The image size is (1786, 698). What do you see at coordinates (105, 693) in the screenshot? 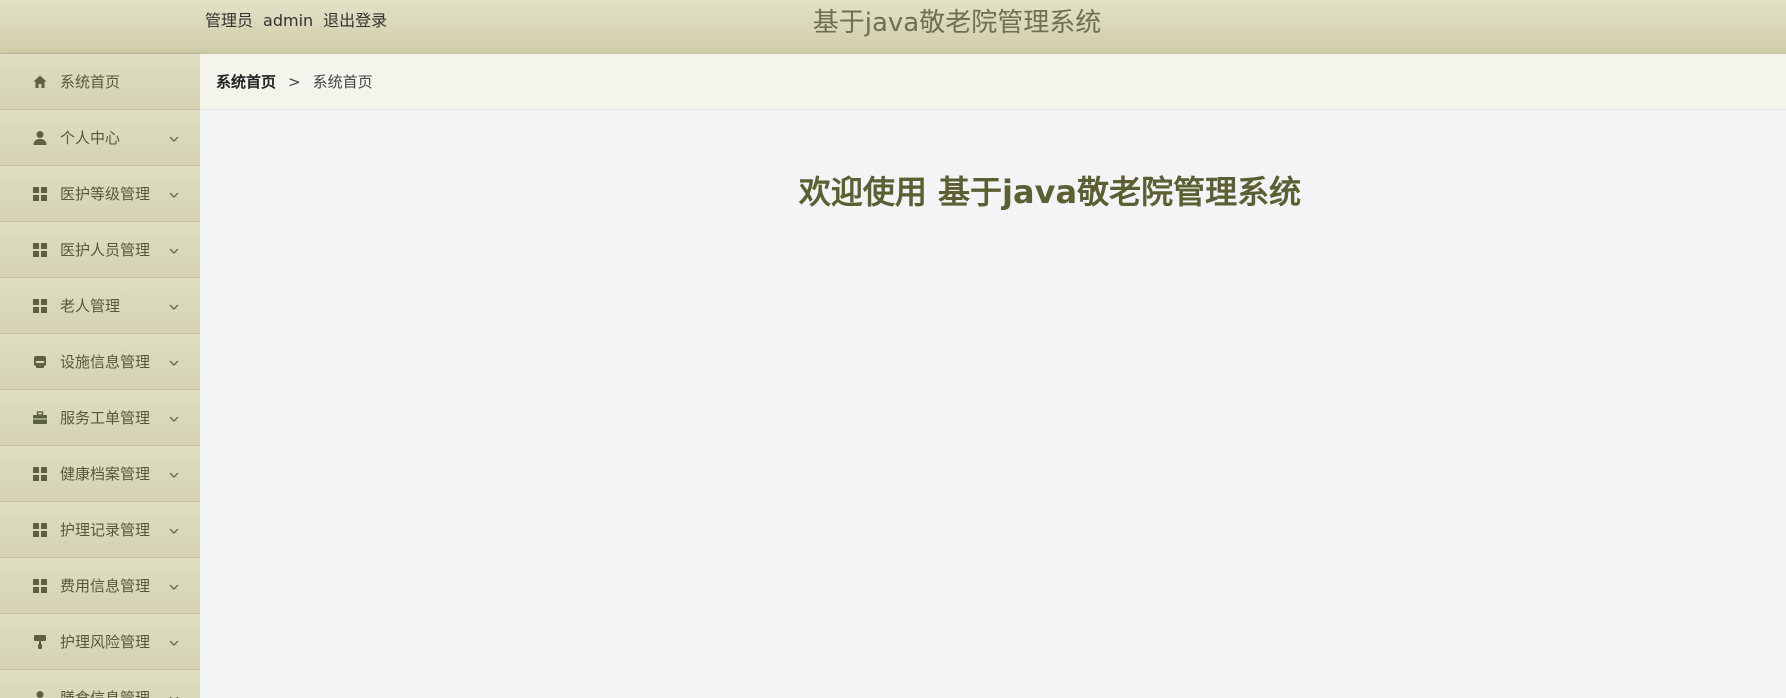
I see `sidebar-item-label: 膳食信息管理` at bounding box center [105, 693].